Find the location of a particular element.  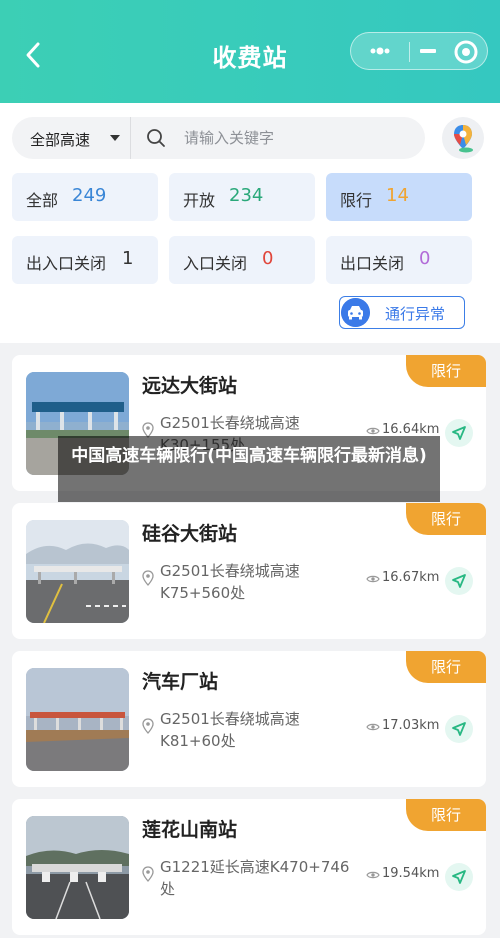

close-target-icon is located at coordinates (466, 52).